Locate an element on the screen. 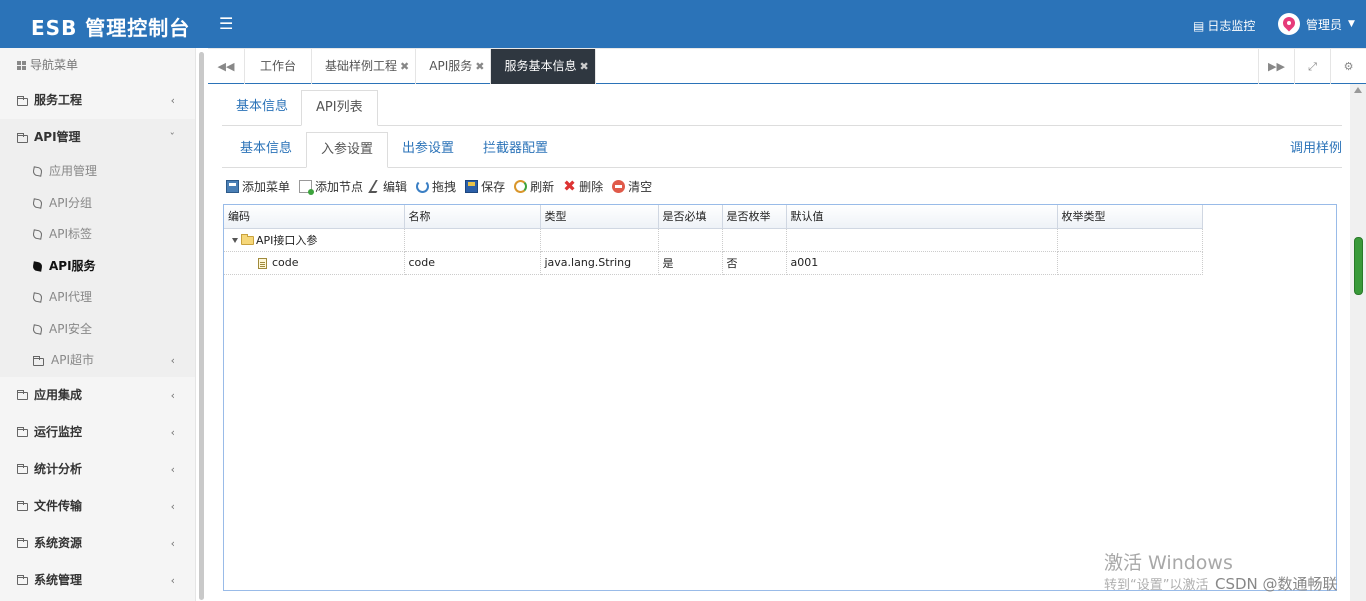  sidebar-scrollbar is located at coordinates (202, 324).